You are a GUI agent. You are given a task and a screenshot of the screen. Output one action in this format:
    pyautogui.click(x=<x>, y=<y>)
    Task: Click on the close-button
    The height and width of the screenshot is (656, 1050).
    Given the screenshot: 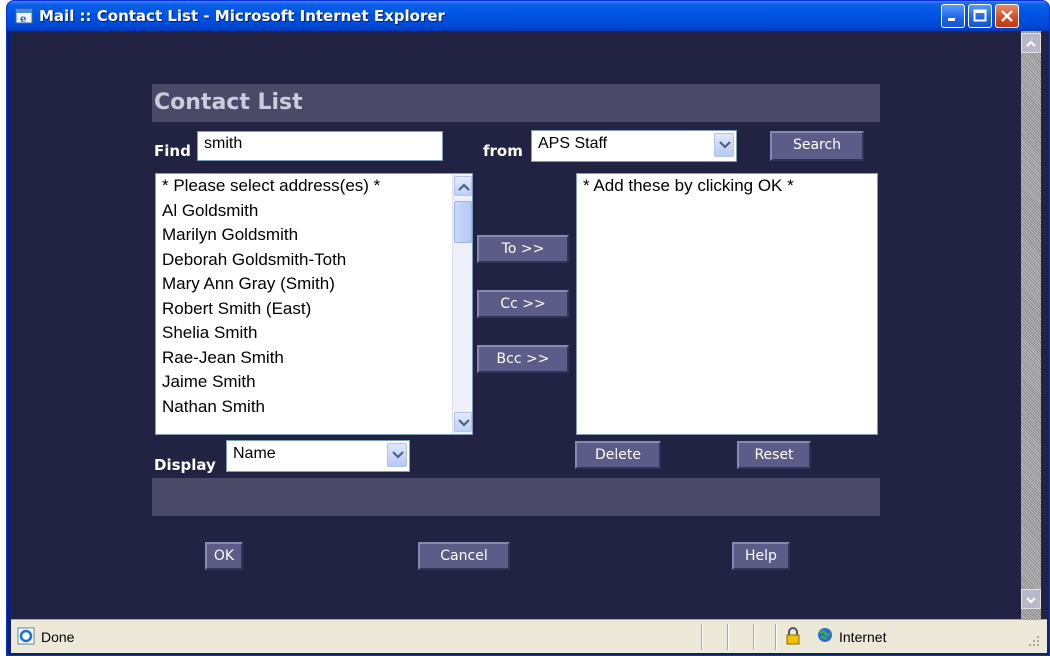 What is the action you would take?
    pyautogui.click(x=1007, y=16)
    